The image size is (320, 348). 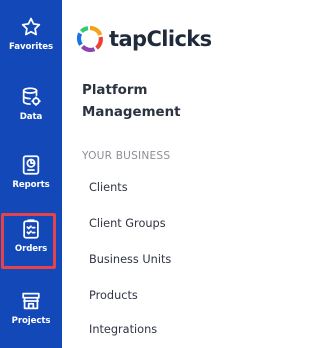 What do you see at coordinates (113, 295) in the screenshot?
I see `menu-item-products: Products` at bounding box center [113, 295].